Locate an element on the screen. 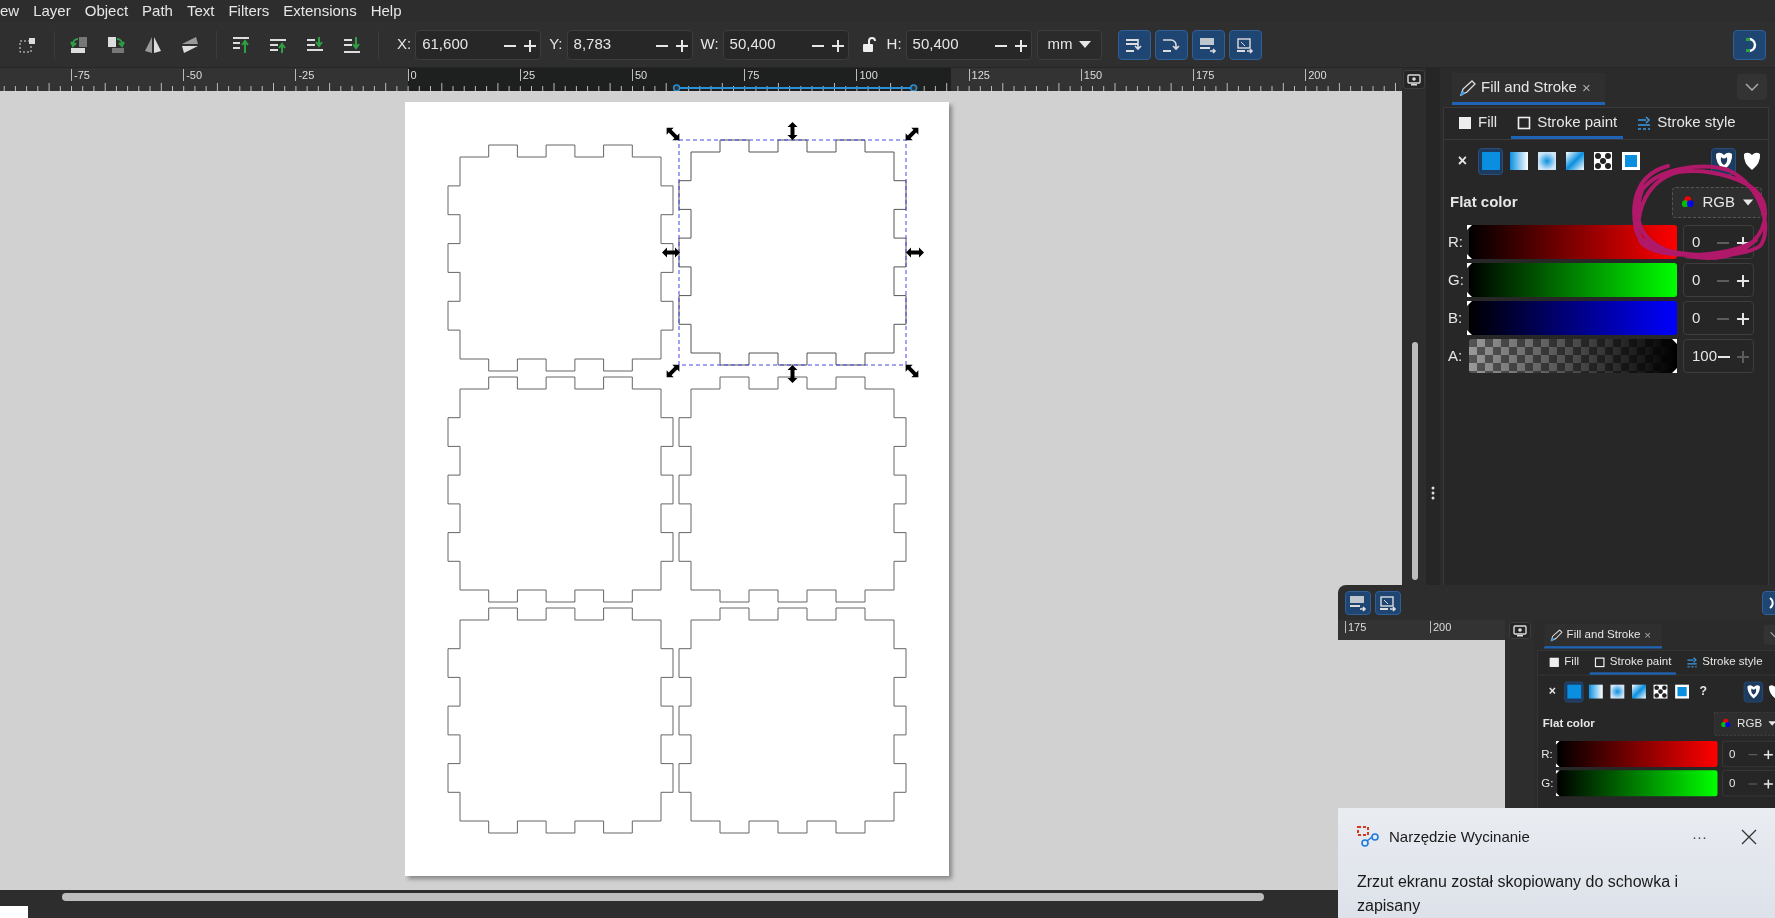 The height and width of the screenshot is (918, 1775). snap-toggle-button is located at coordinates (1749, 44).